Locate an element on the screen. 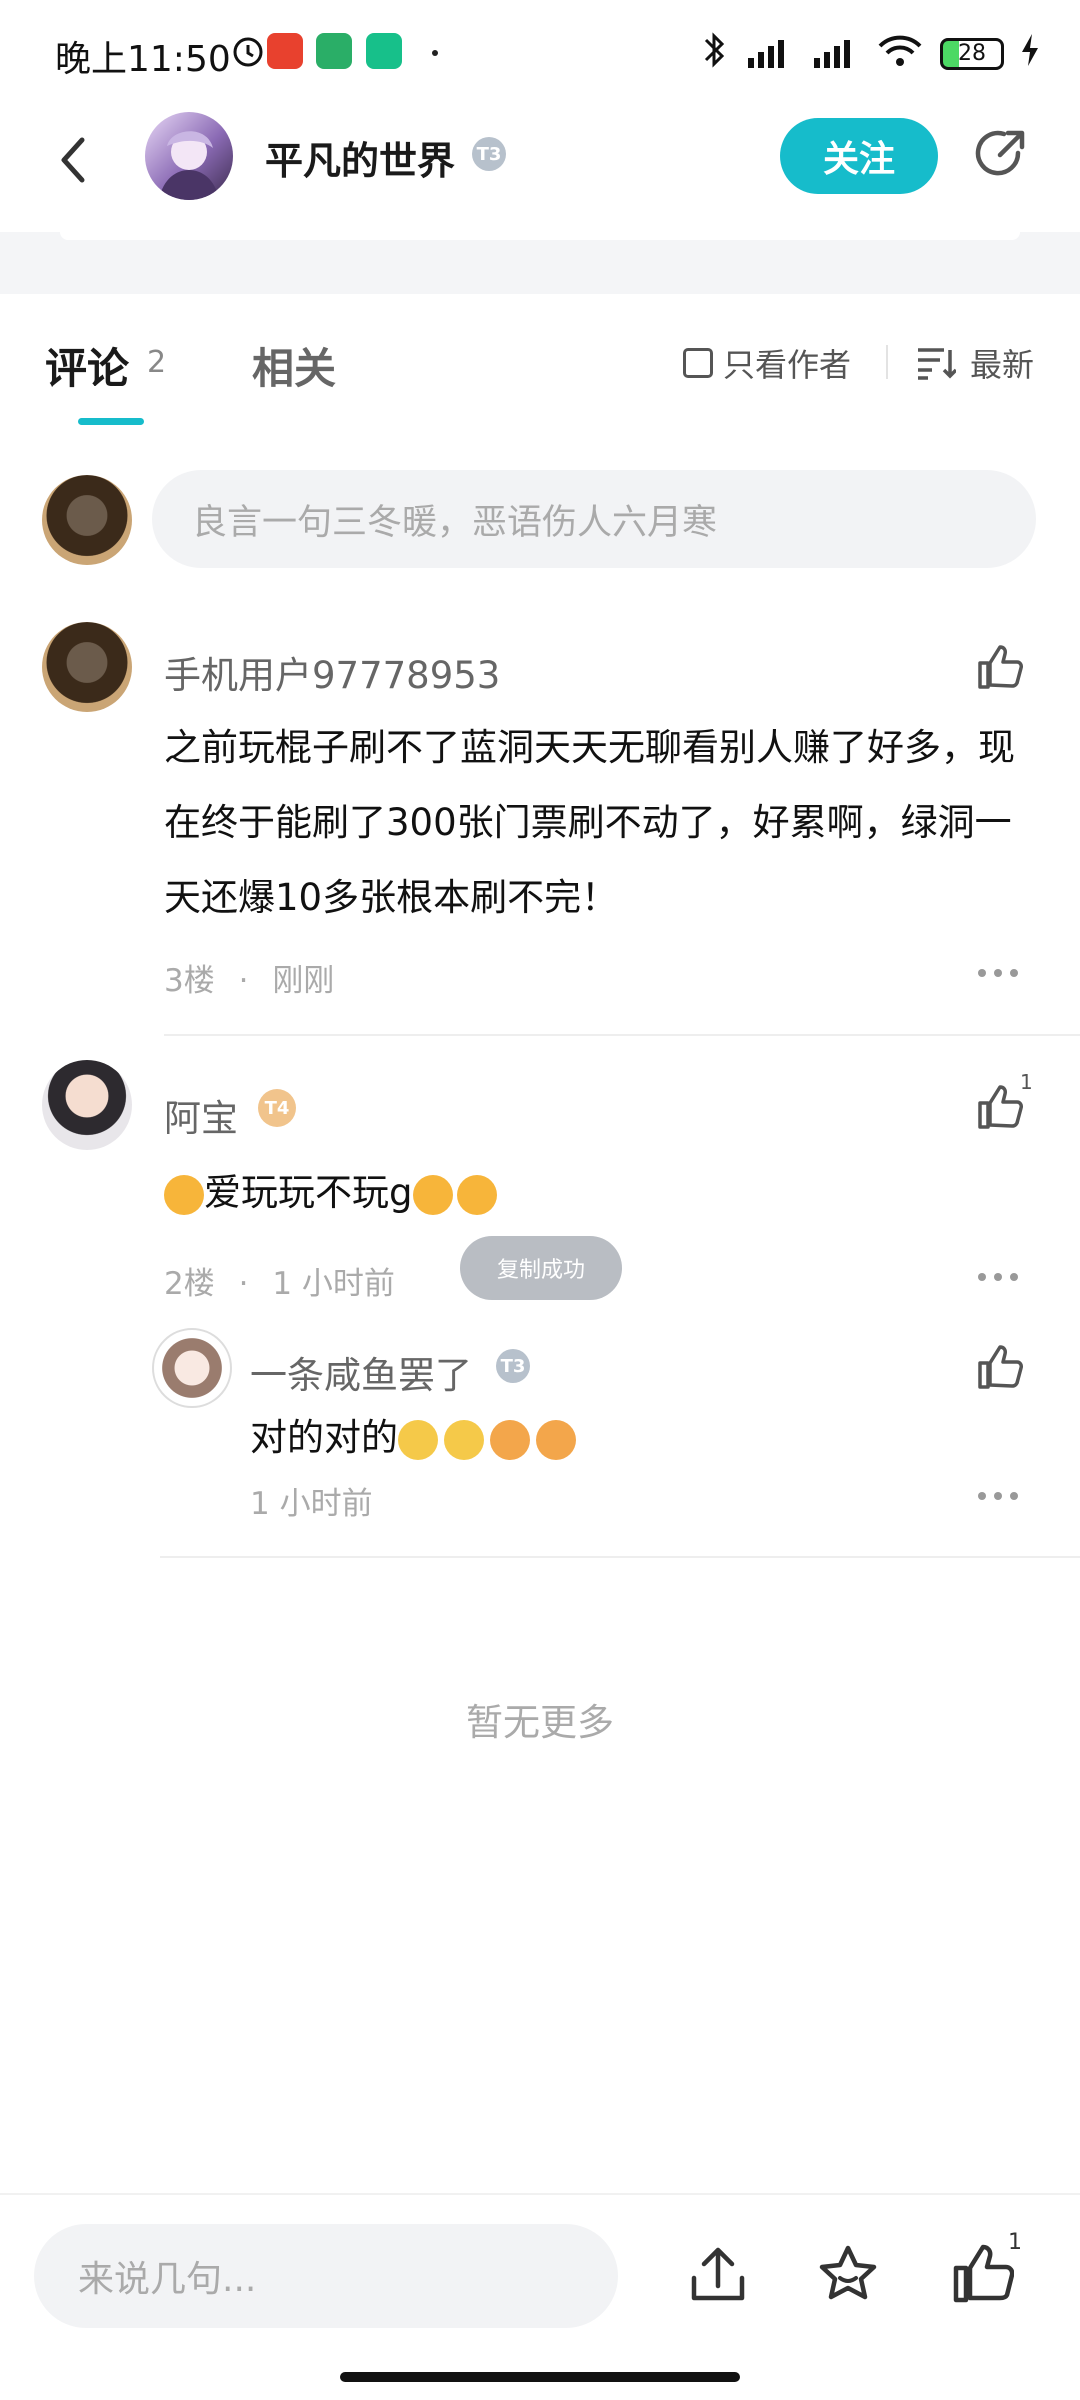 The image size is (1080, 2400). follow-button: 关注 is located at coordinates (859, 156).